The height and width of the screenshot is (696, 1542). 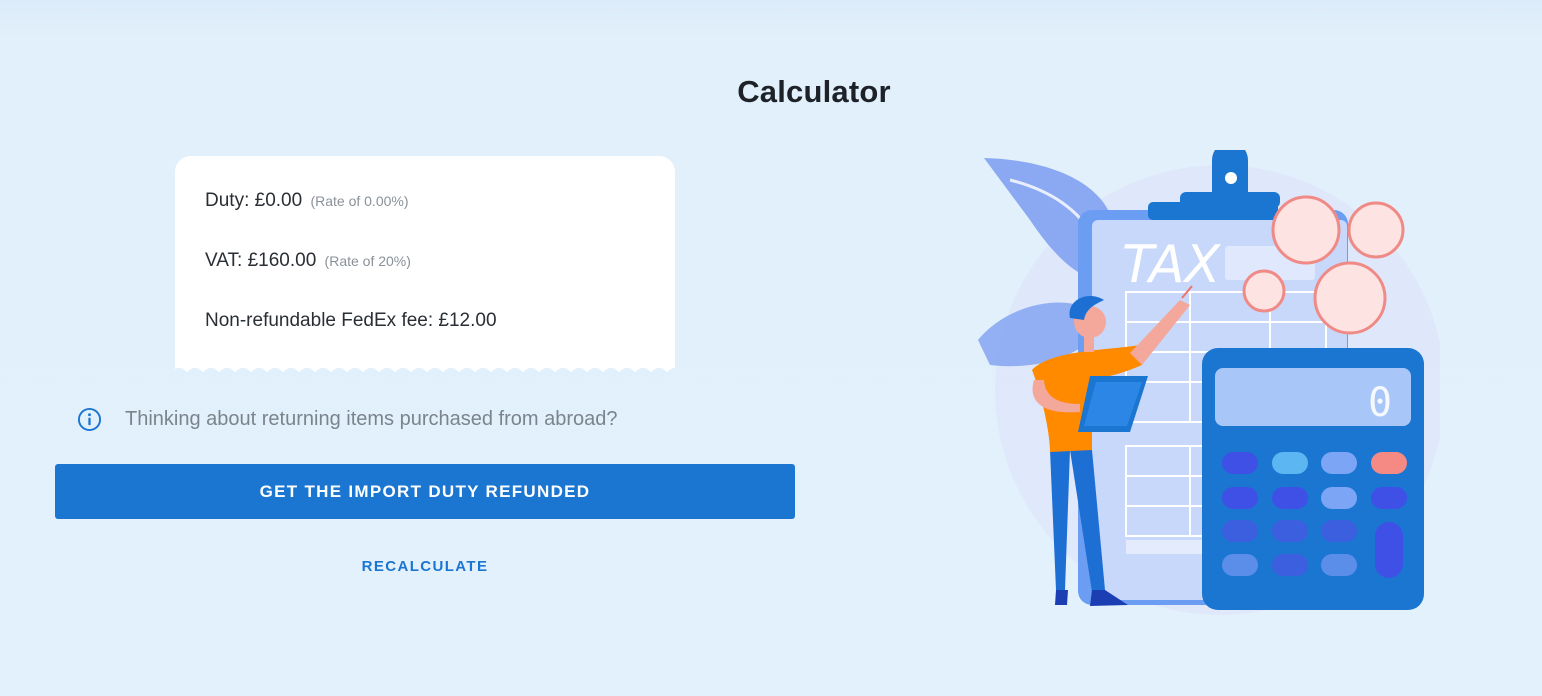 What do you see at coordinates (425, 491) in the screenshot?
I see `get-import-duty-refunded-button: GET THE IMPORT DUTY REFUNDED` at bounding box center [425, 491].